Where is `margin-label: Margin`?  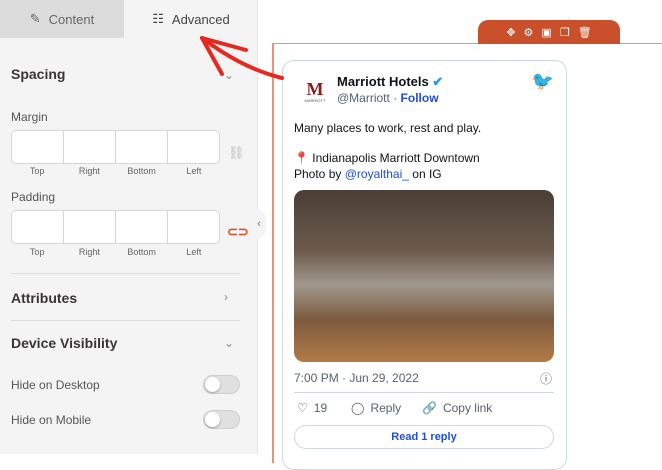 margin-label: Margin is located at coordinates (29, 117).